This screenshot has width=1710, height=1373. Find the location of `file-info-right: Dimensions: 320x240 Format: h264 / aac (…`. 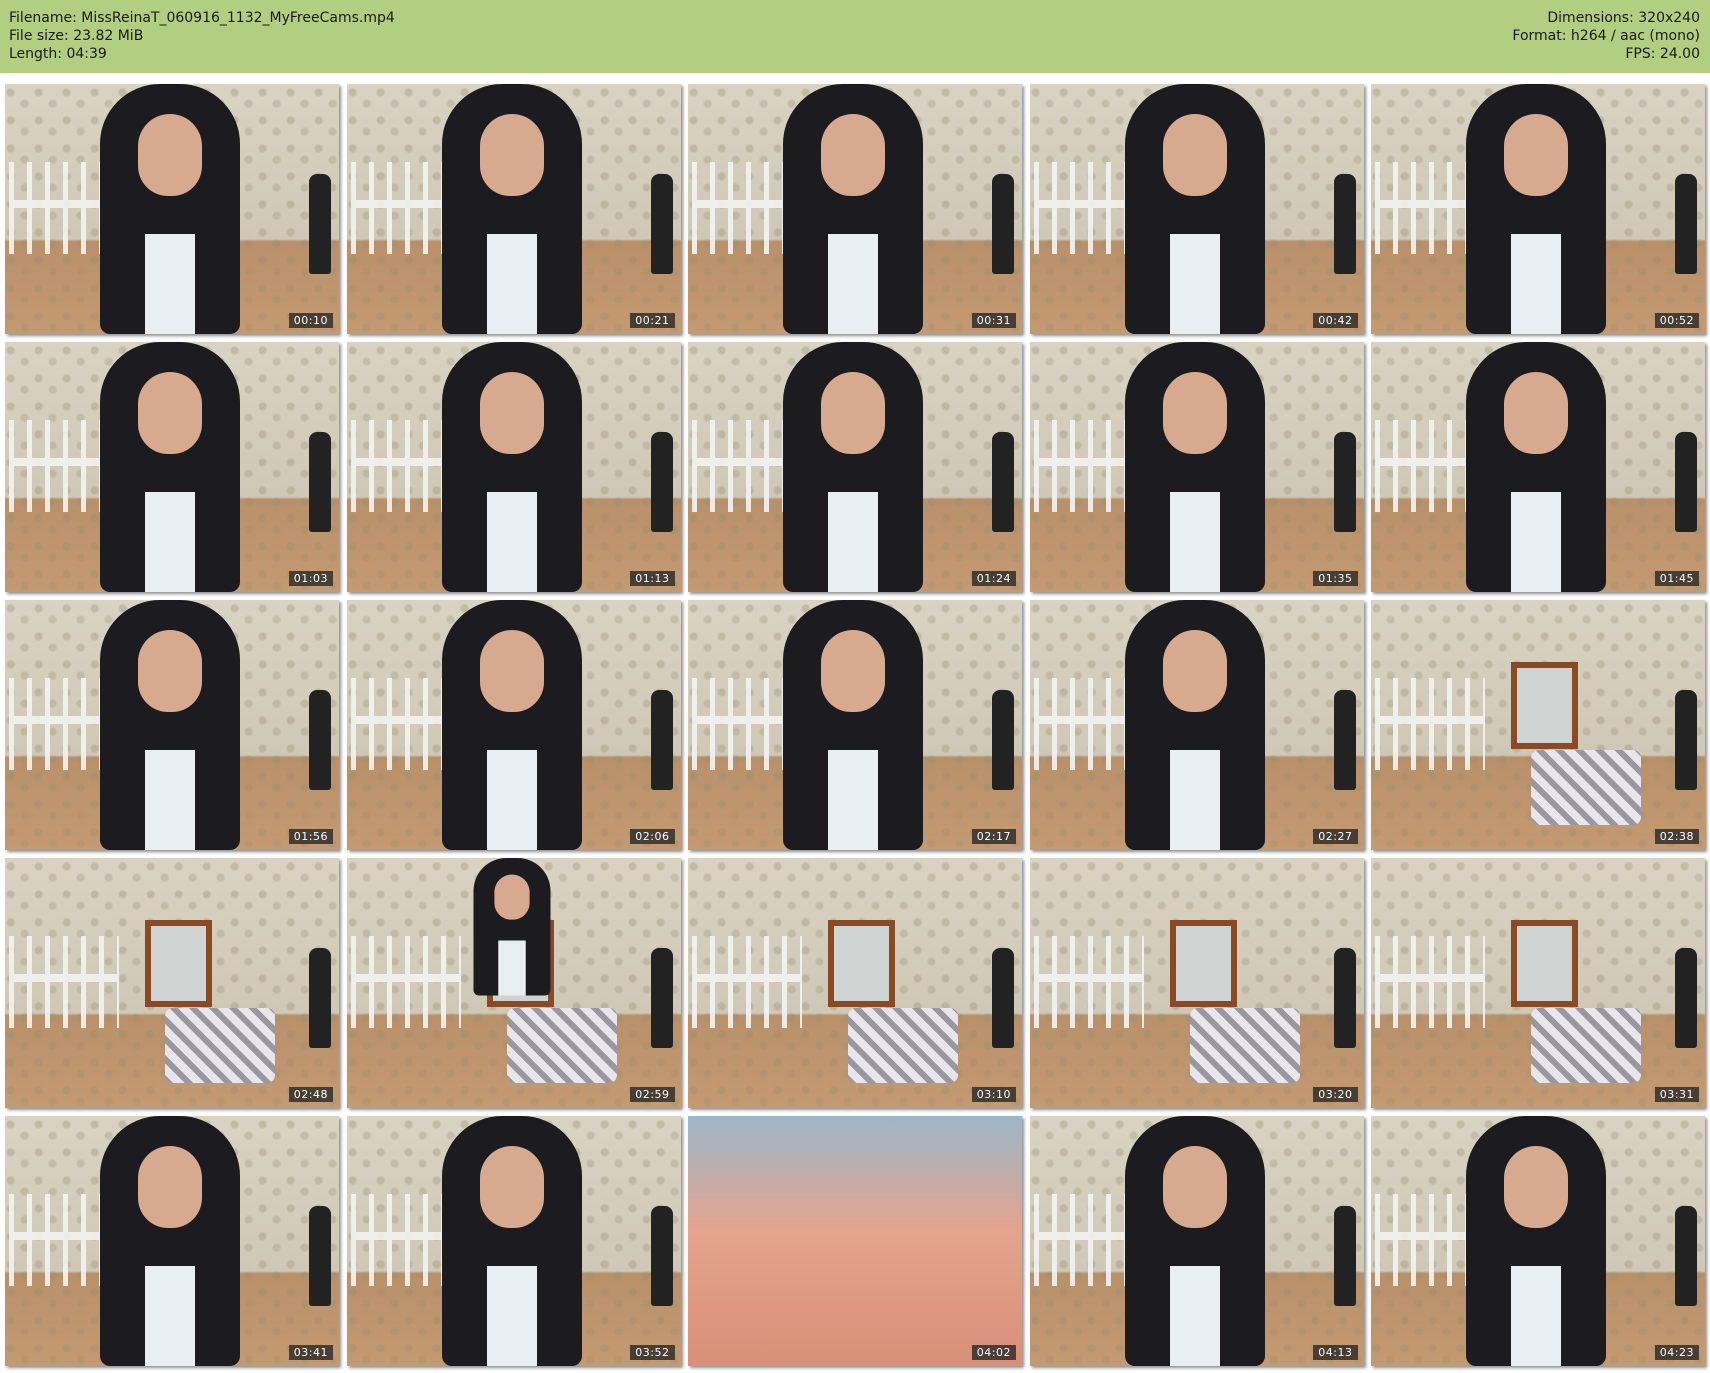

file-info-right: Dimensions: 320x240 Format: h264 / aac (… is located at coordinates (1606, 36).